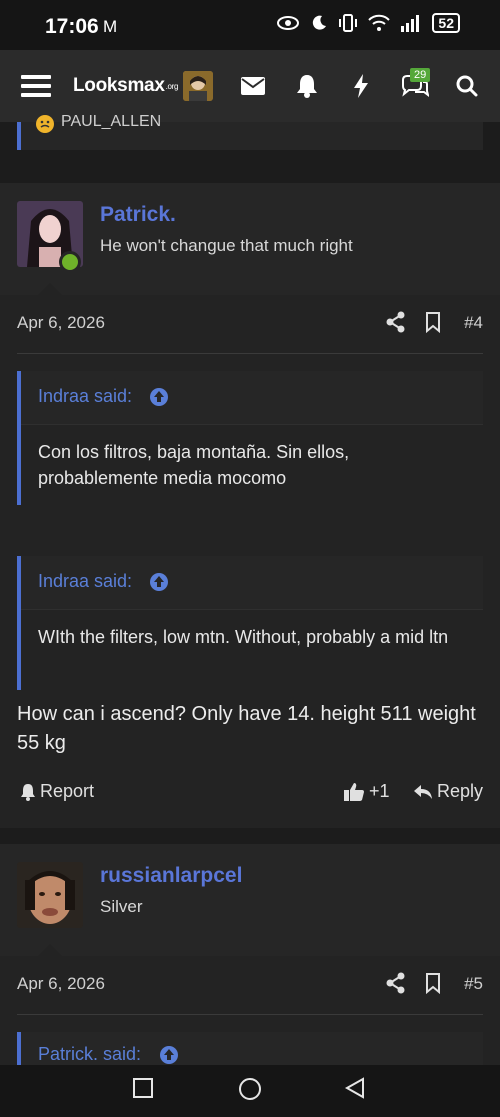 The height and width of the screenshot is (1117, 500). What do you see at coordinates (143, 1090) in the screenshot?
I see `recent-apps-button` at bounding box center [143, 1090].